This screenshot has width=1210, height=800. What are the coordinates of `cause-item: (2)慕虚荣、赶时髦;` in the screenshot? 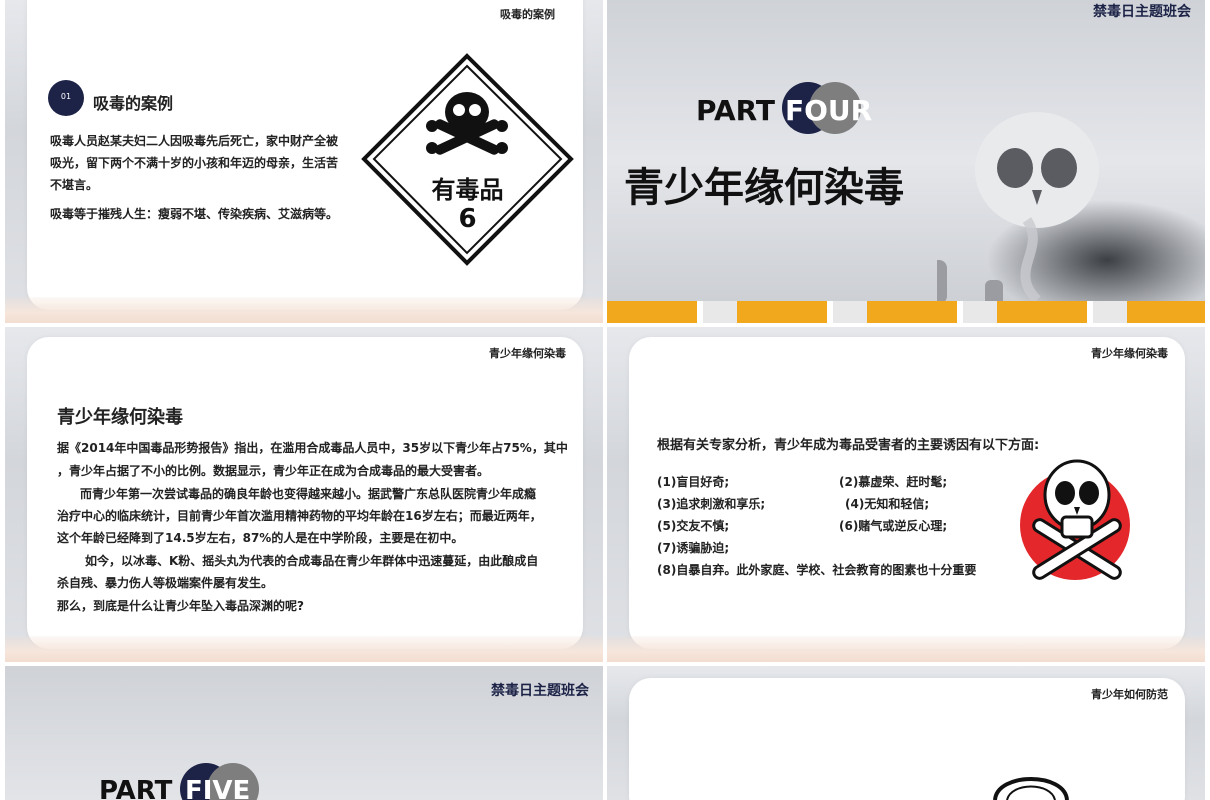 It's located at (893, 482).